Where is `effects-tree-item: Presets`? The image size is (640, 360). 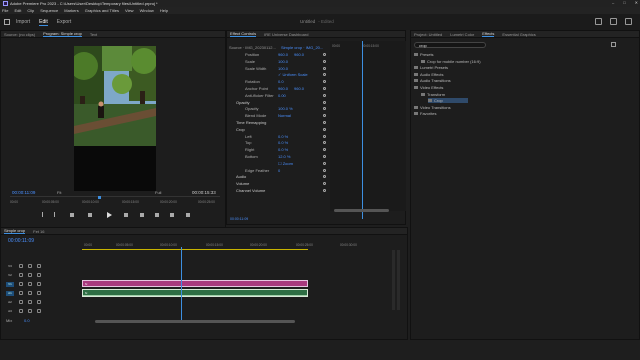
effects-tree-item: Presets is located at coordinates (424, 54).